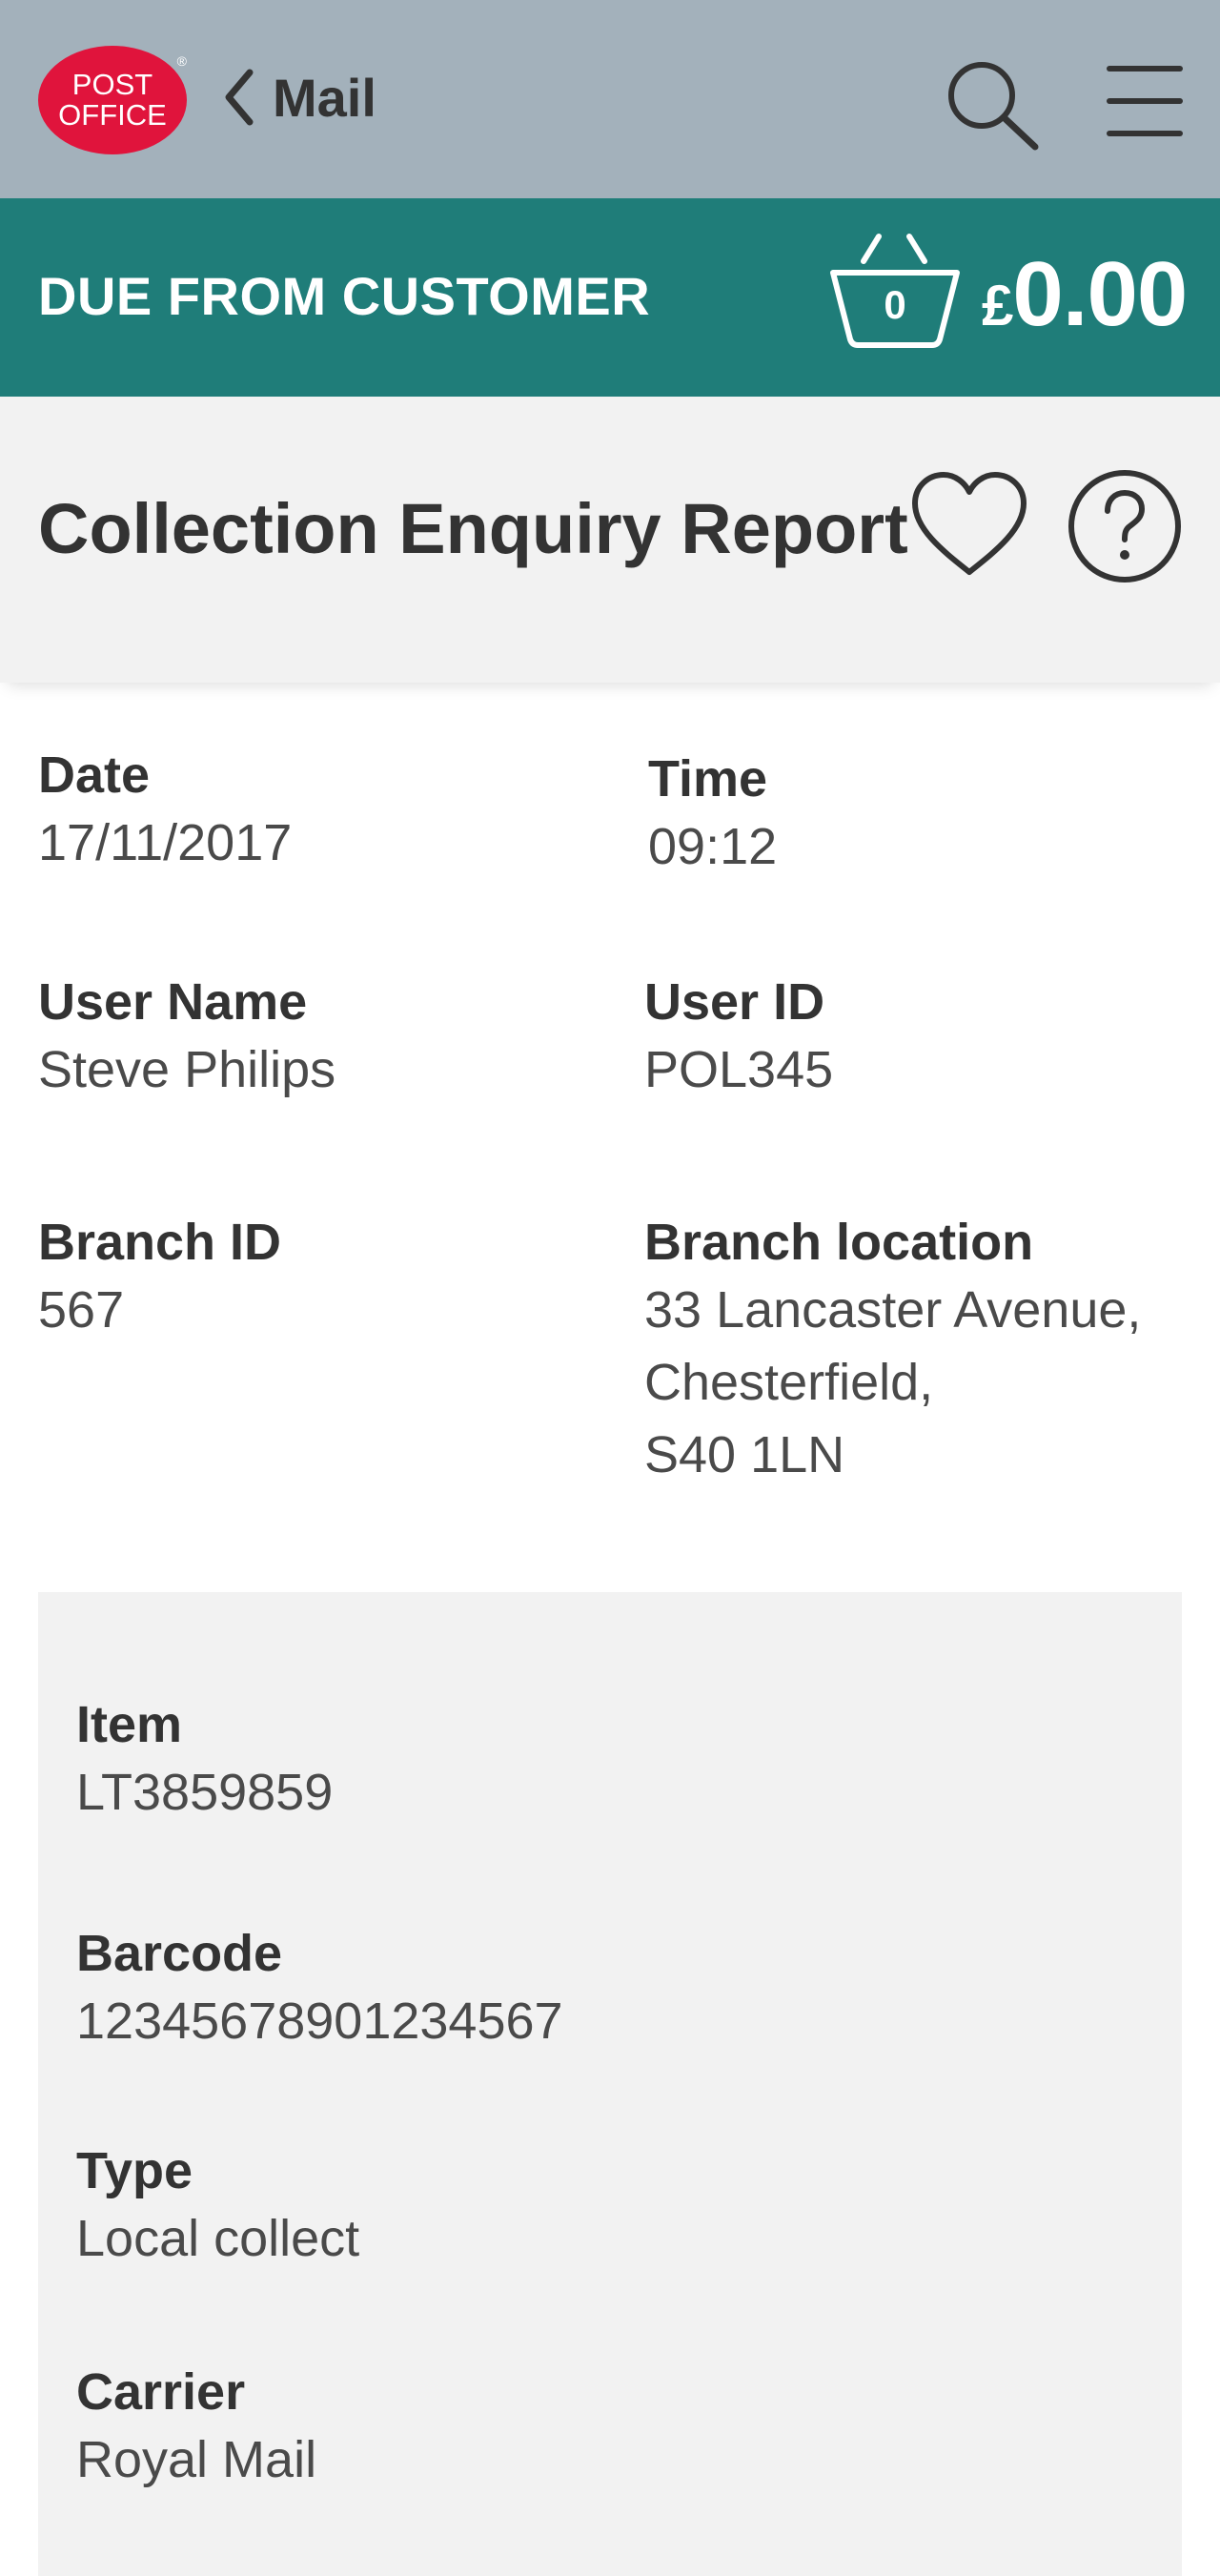 Image resolution: width=1220 pixels, height=2576 pixels. What do you see at coordinates (204, 1761) in the screenshot?
I see `item-field: Item LT3859859` at bounding box center [204, 1761].